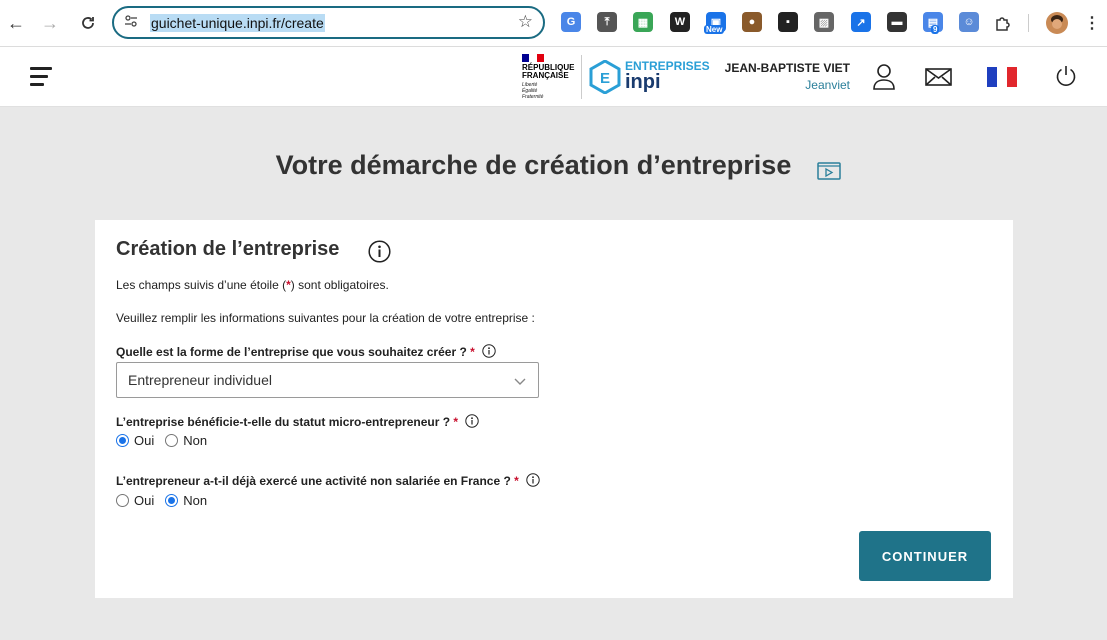 This screenshot has height=640, width=1107. I want to click on account-icon, so click(884, 79).